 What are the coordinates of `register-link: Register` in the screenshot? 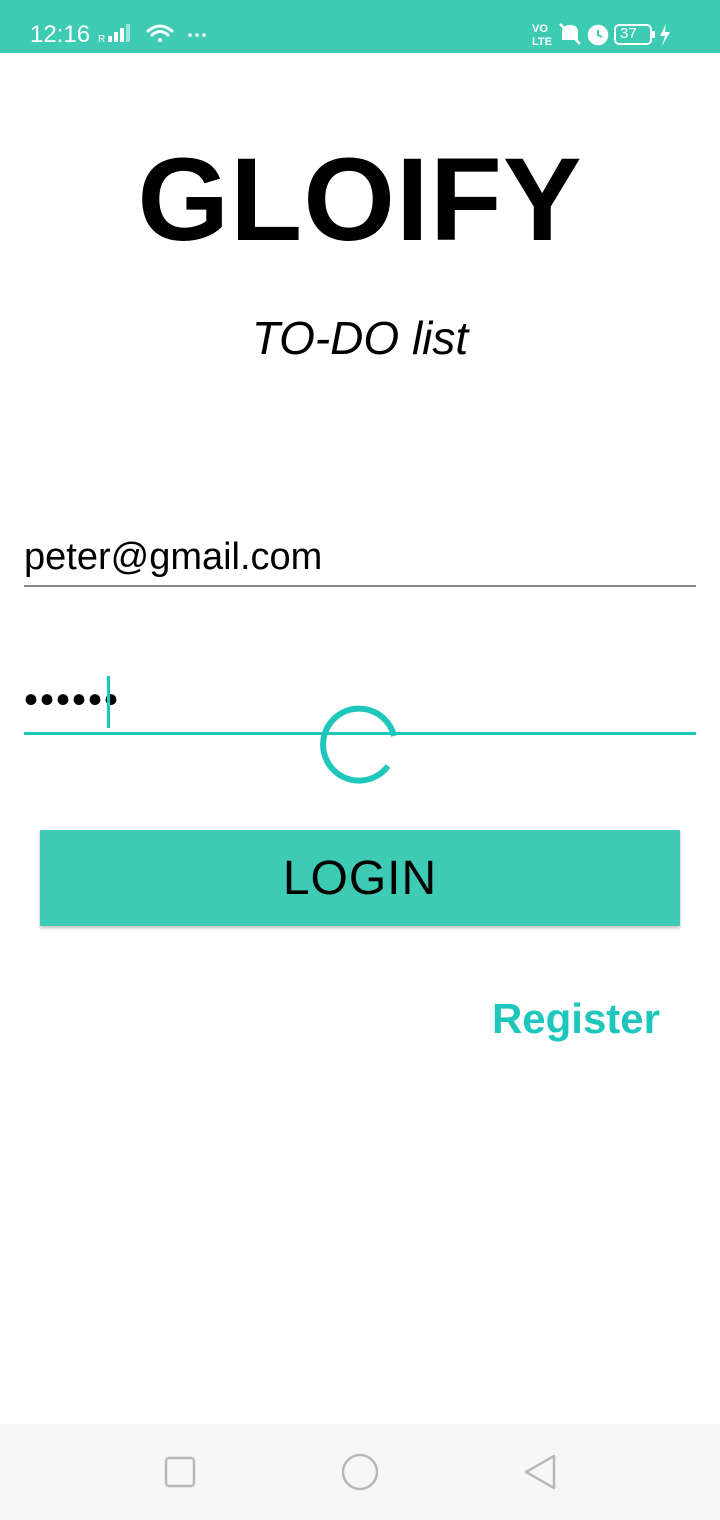 It's located at (576, 1019).